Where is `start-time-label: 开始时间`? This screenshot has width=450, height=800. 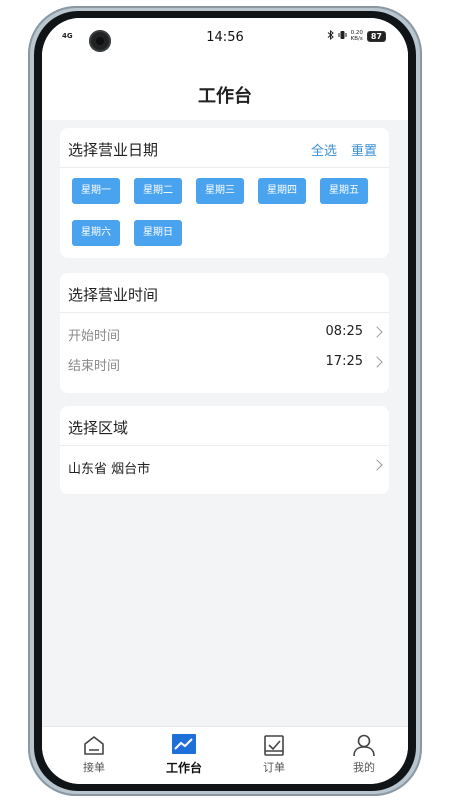
start-time-label: 开始时间 is located at coordinates (94, 336).